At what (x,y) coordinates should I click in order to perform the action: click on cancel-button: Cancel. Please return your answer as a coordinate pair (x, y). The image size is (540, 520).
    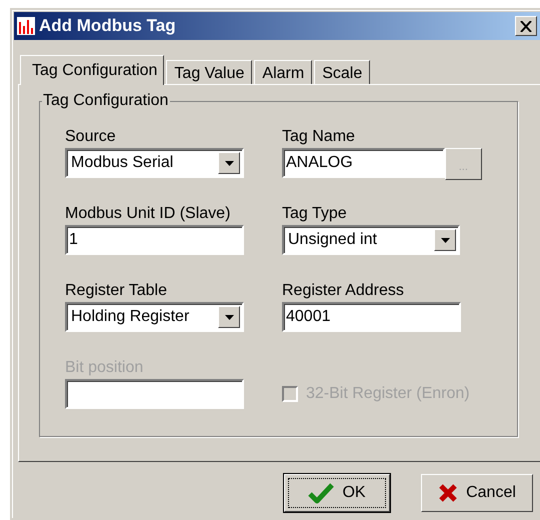
    Looking at the image, I should click on (477, 493).